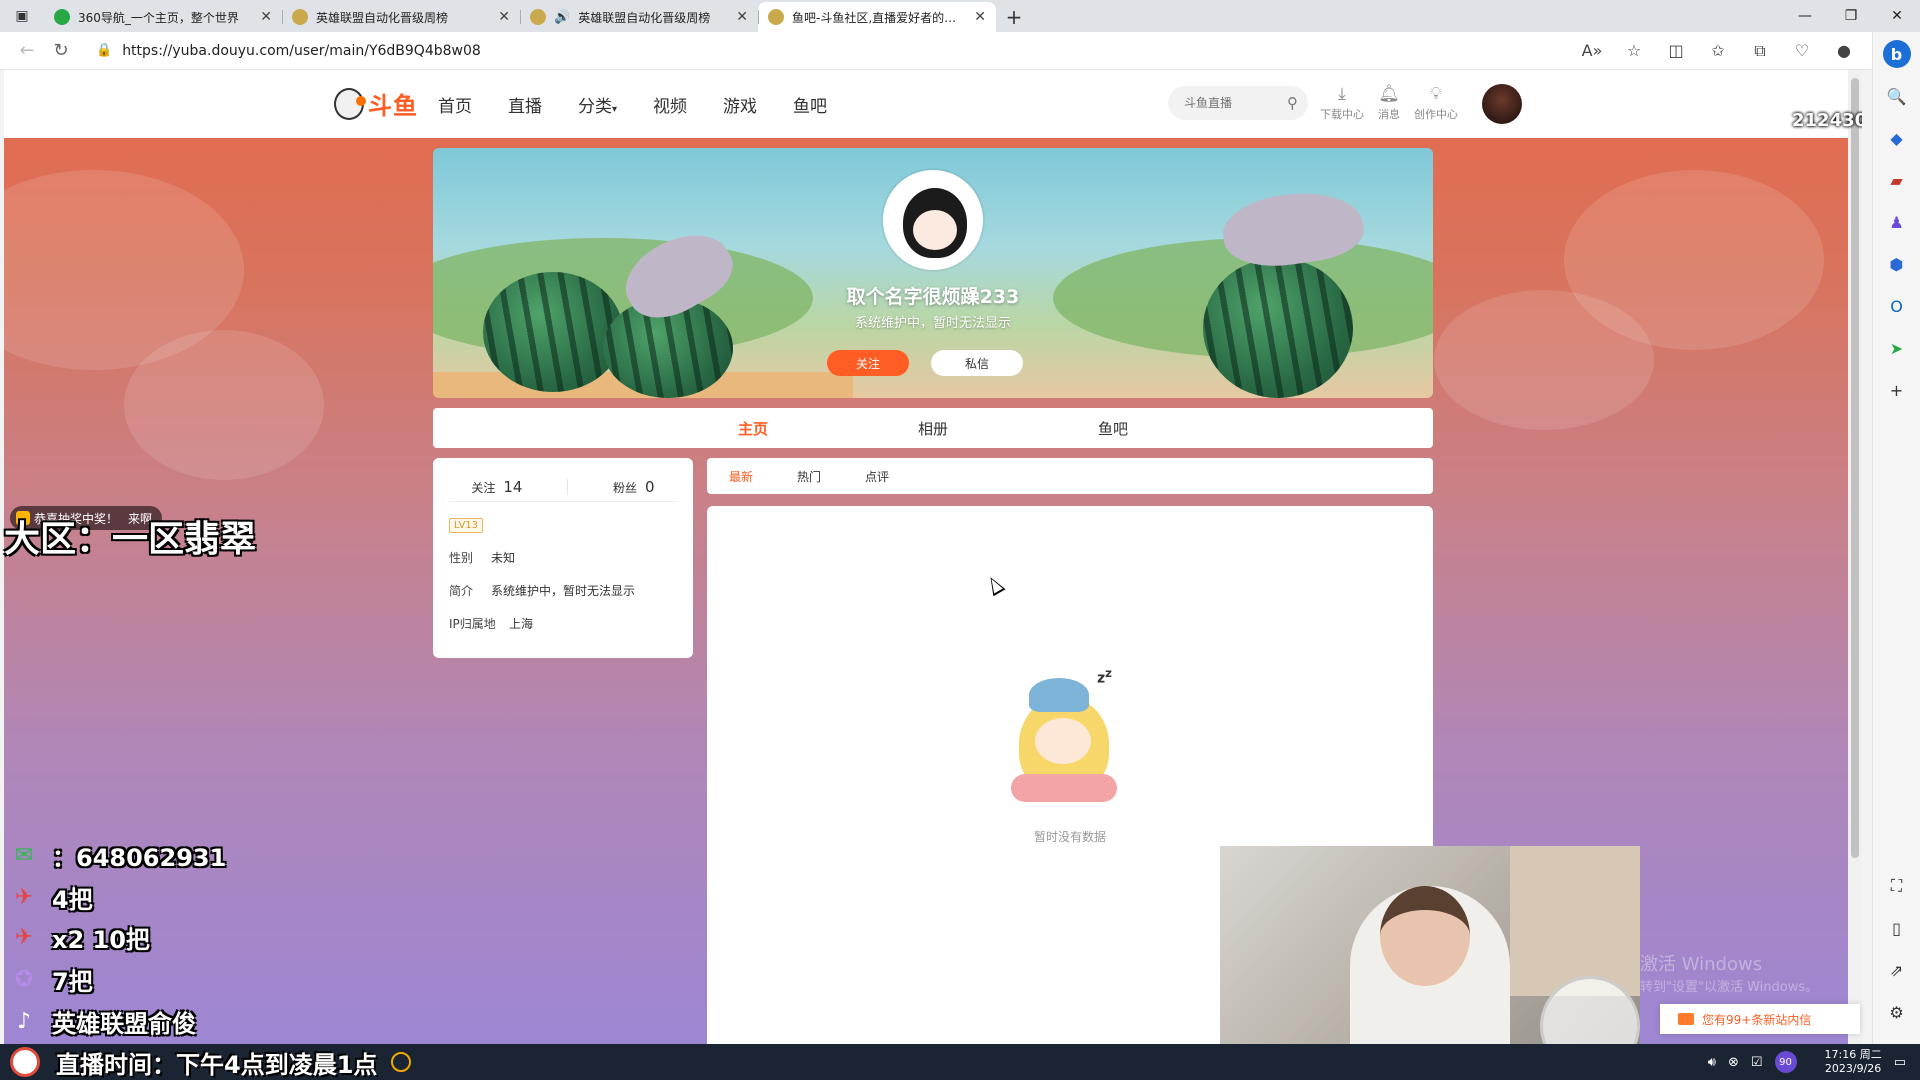 This screenshot has height=1080, width=1920. What do you see at coordinates (741, 476) in the screenshot?
I see `tab-latest: 最新` at bounding box center [741, 476].